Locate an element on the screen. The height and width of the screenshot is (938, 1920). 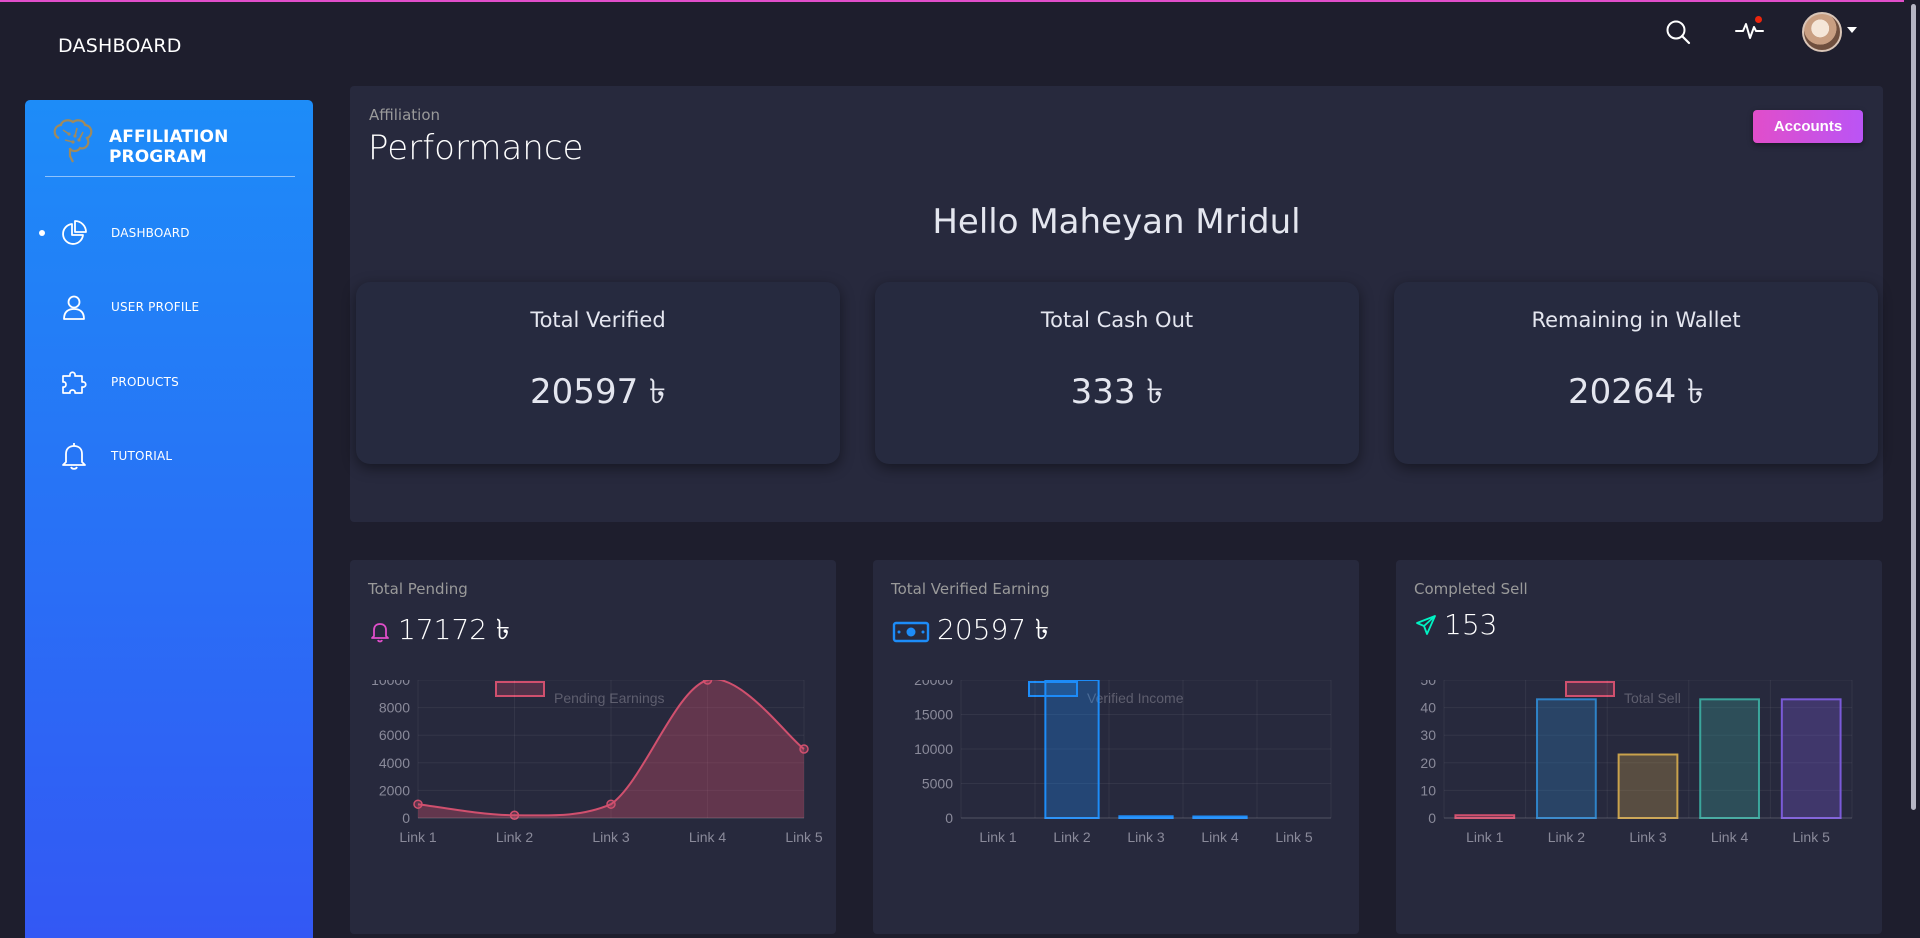
stat-title: Remaining in Wallet is located at coordinates (1636, 320).